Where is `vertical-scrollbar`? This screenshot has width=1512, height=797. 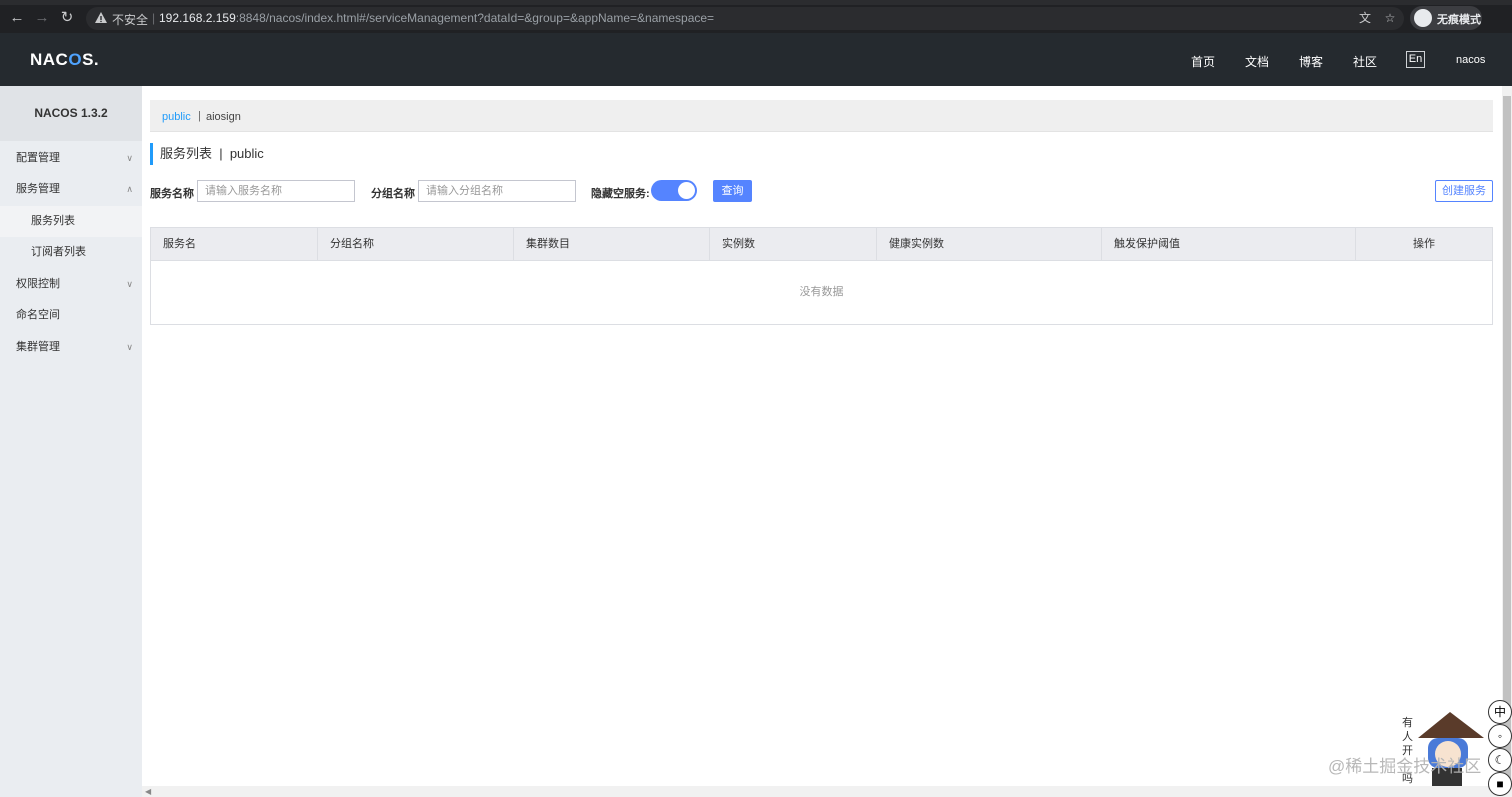
vertical-scrollbar is located at coordinates (1507, 441).